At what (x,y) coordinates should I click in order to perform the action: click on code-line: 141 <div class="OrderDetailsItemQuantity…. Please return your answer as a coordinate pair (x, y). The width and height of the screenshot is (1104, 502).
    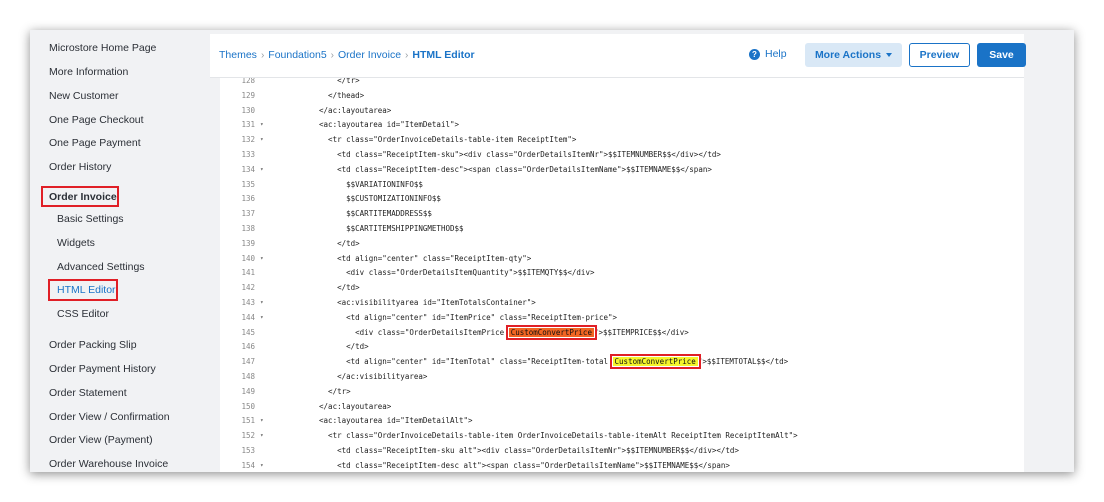
    Looking at the image, I should click on (622, 273).